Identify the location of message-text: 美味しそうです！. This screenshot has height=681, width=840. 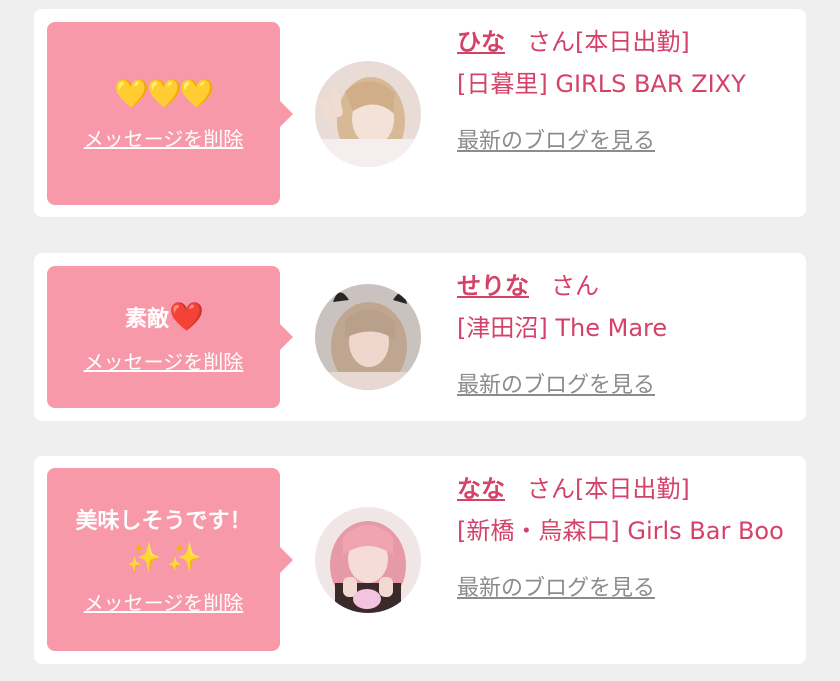
(163, 522).